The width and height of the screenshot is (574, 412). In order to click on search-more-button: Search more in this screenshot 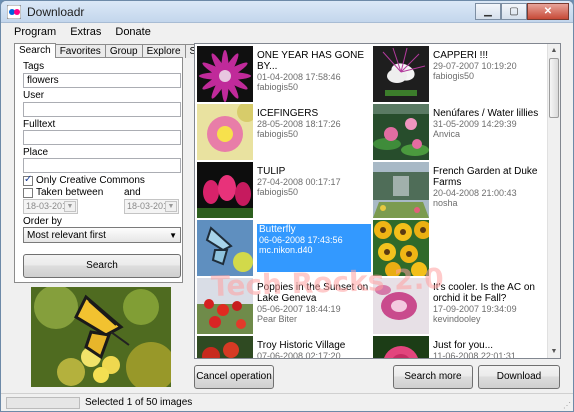, I will do `click(433, 377)`.